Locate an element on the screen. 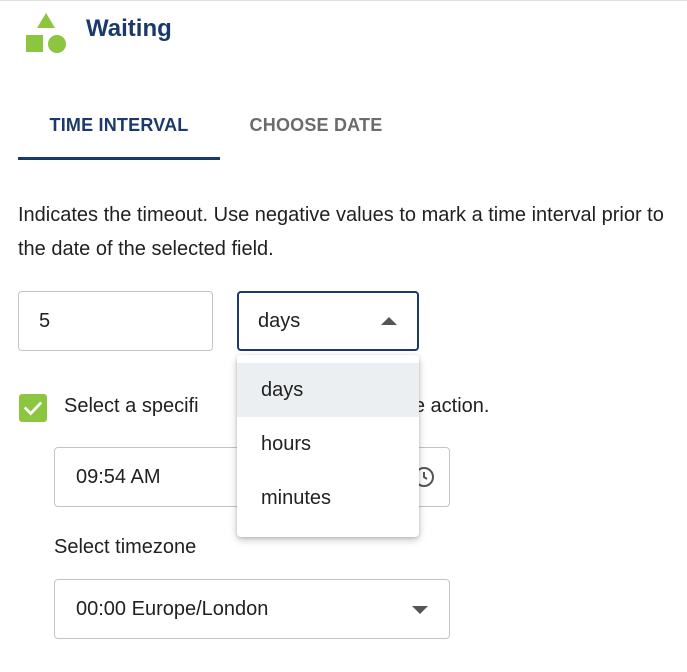  caret-down-icon is located at coordinates (420, 610).